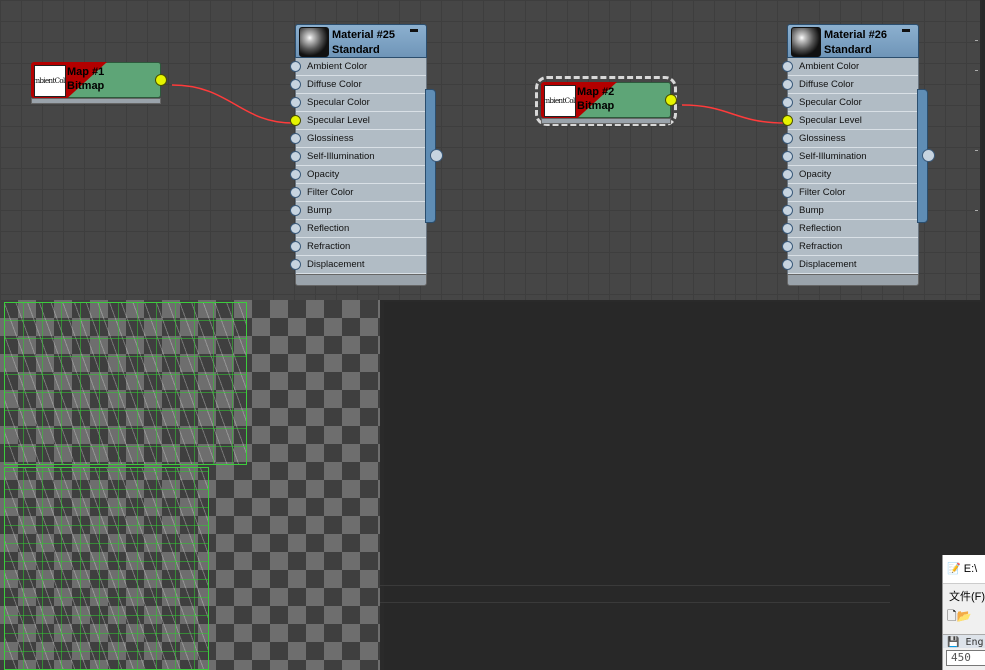 The image size is (985, 670). What do you see at coordinates (806, 42) in the screenshot?
I see `material-preview-sphere` at bounding box center [806, 42].